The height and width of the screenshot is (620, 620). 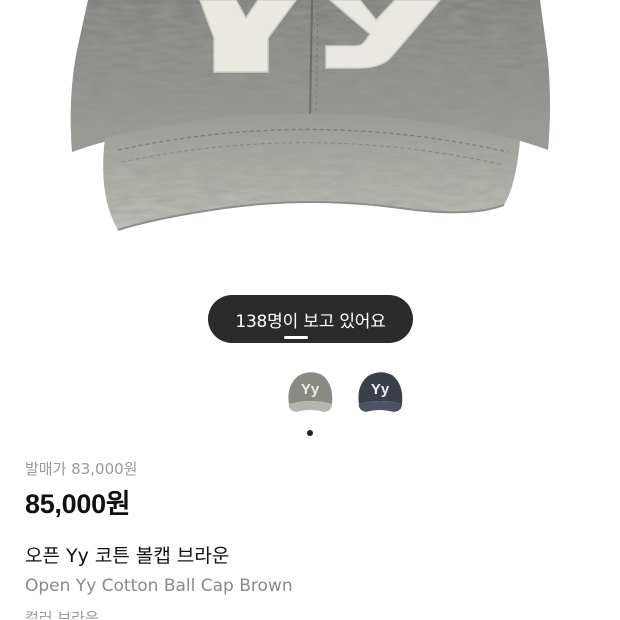 I want to click on badge-indicator, so click(x=296, y=337).